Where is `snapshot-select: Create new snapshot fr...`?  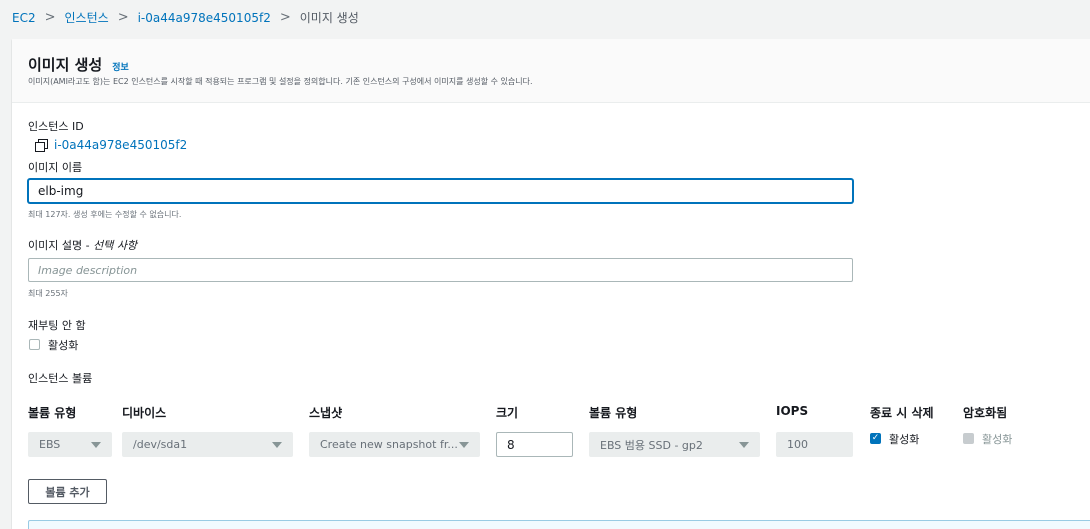 snapshot-select: Create new snapshot fr... is located at coordinates (394, 444).